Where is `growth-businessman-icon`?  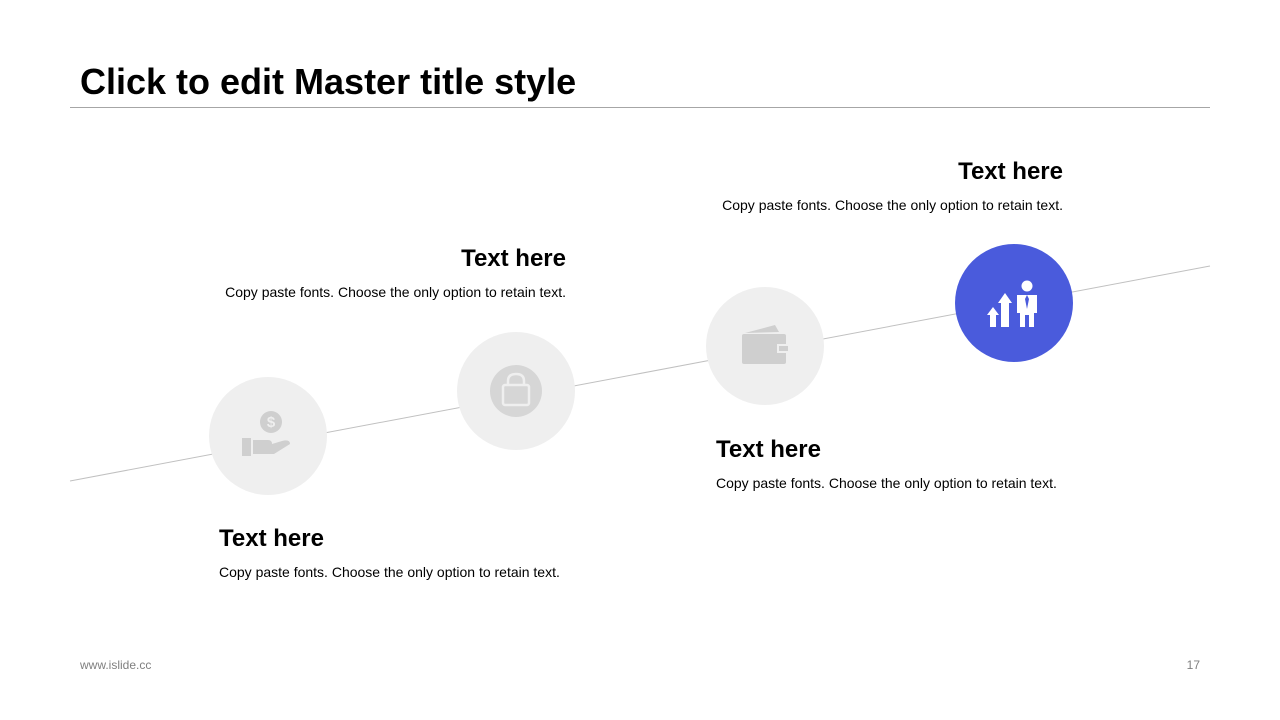 growth-businessman-icon is located at coordinates (1012, 303).